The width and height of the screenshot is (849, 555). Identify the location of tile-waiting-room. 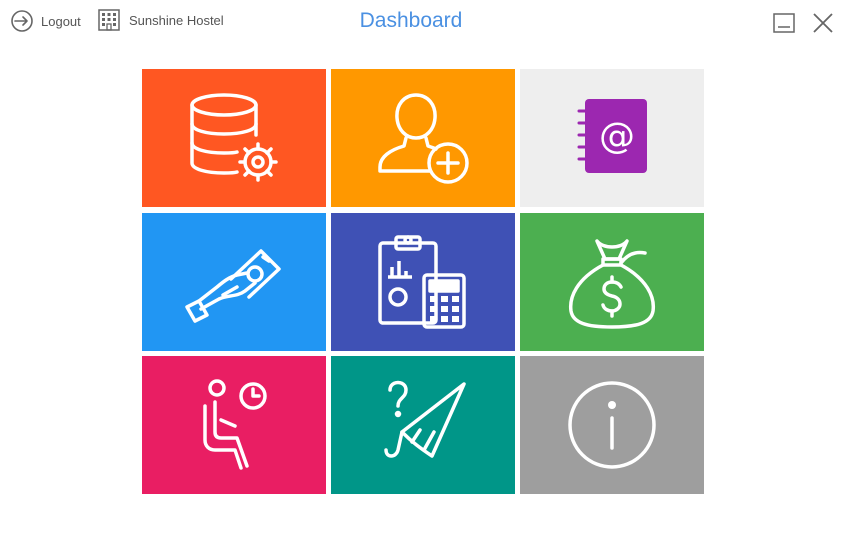
(234, 425).